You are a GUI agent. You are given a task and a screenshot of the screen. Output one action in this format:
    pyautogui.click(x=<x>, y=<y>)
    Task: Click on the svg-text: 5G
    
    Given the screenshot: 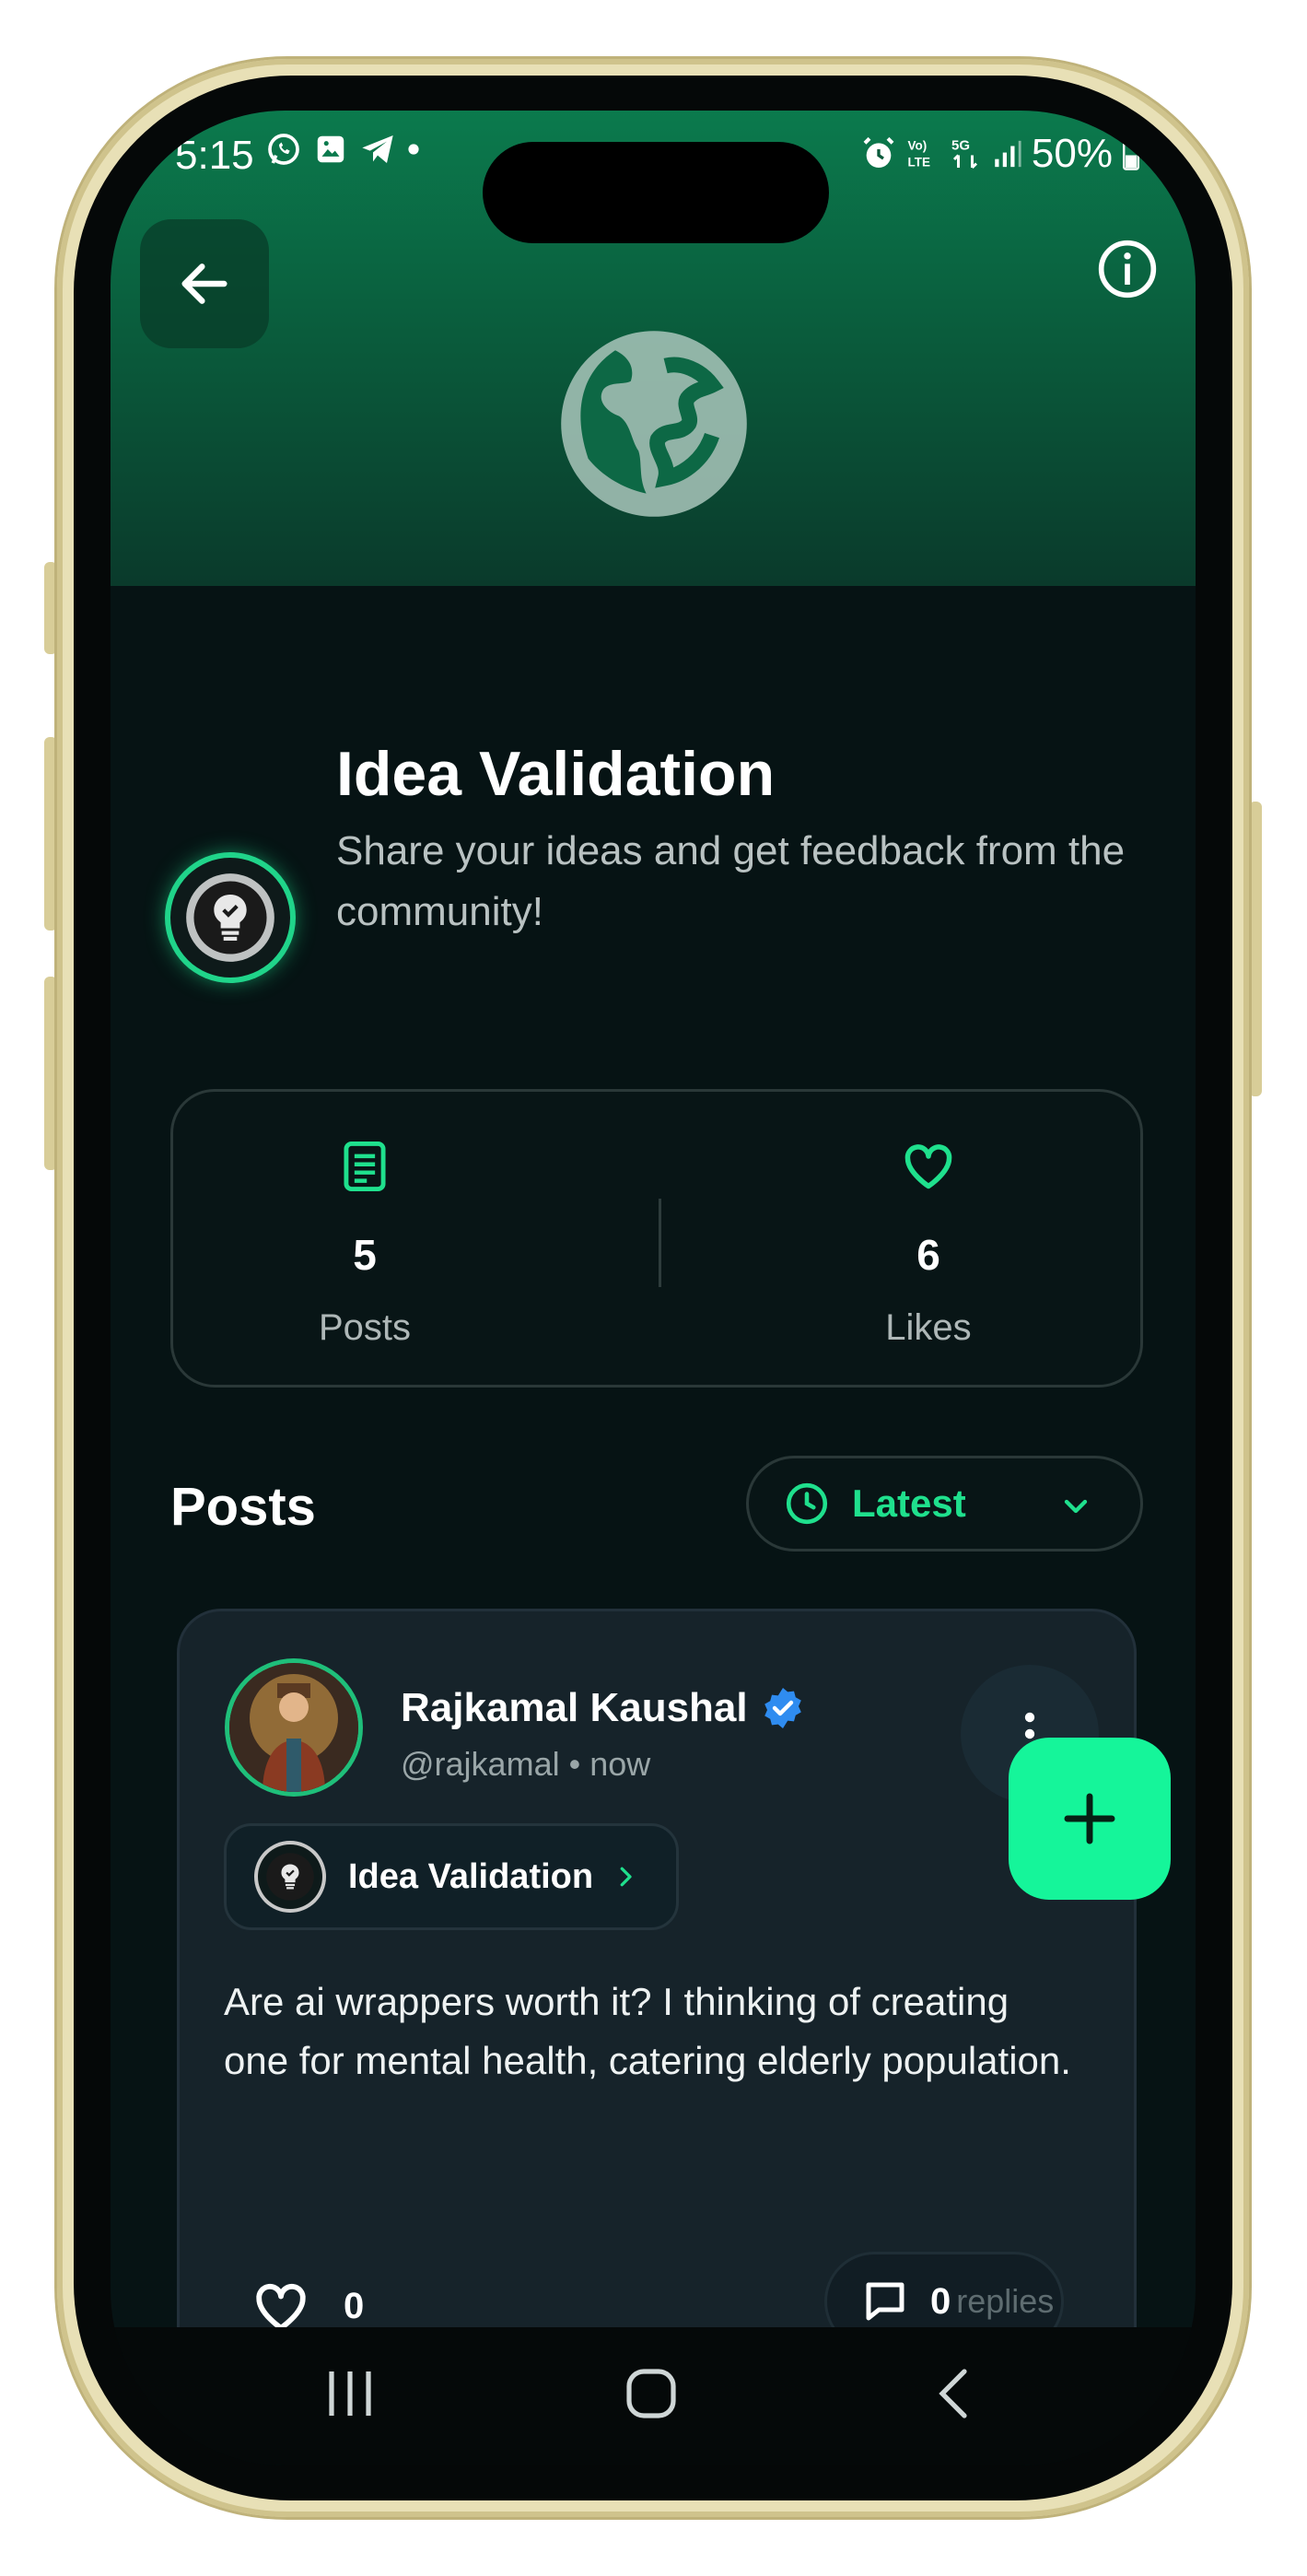 What is the action you would take?
    pyautogui.click(x=961, y=146)
    